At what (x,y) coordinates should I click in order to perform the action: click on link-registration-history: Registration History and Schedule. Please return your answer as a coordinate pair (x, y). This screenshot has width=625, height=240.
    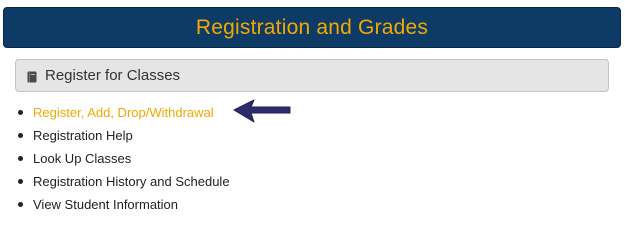
    Looking at the image, I should click on (115, 181).